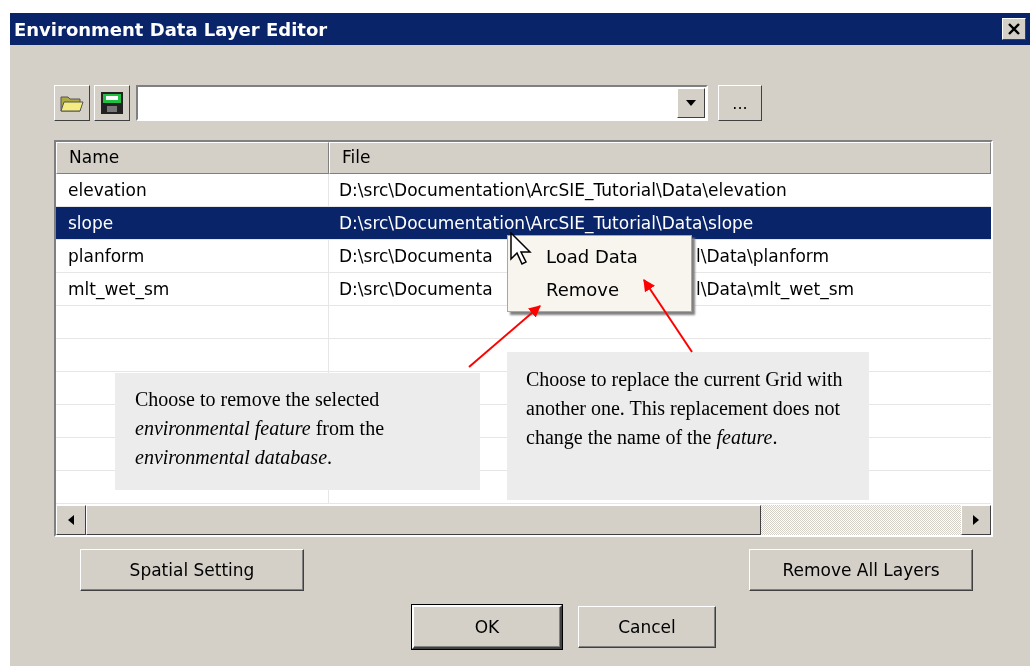  Describe the element at coordinates (618, 256) in the screenshot. I see `menu-item: Load Data` at that location.